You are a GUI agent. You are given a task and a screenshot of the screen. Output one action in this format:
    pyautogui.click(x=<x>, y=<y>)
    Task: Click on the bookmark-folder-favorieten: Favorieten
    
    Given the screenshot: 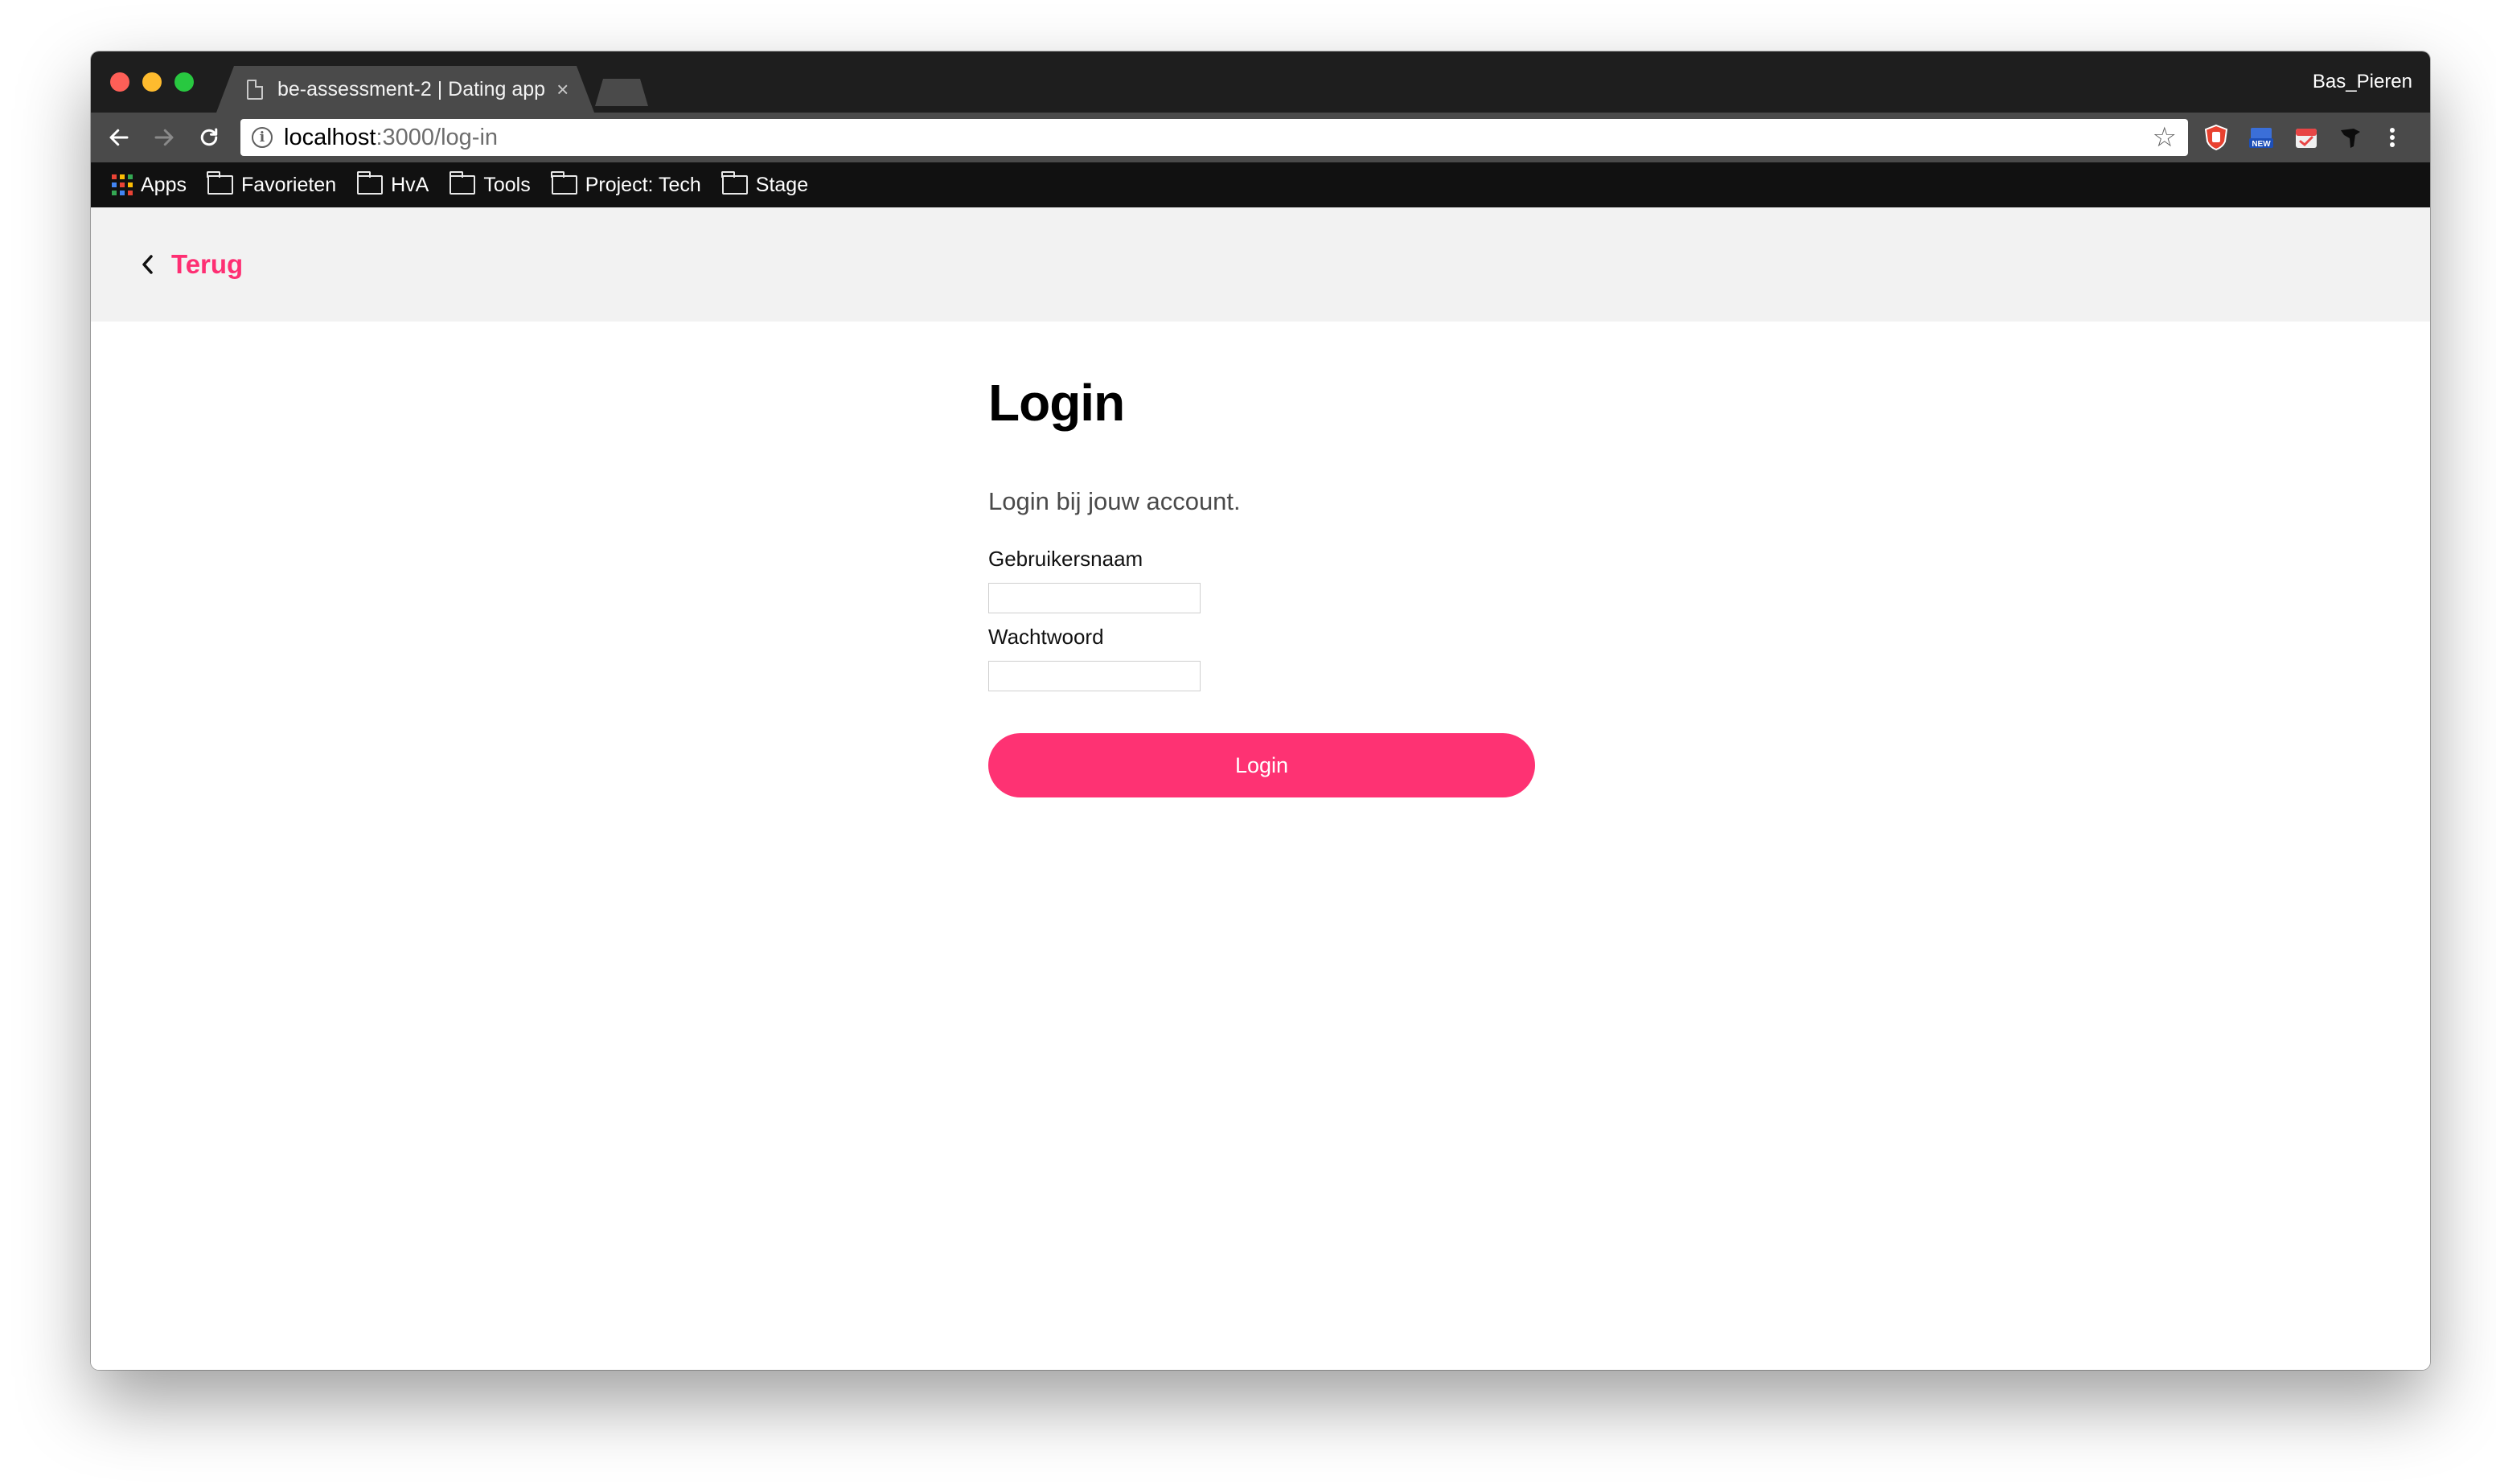 What is the action you would take?
    pyautogui.click(x=272, y=184)
    